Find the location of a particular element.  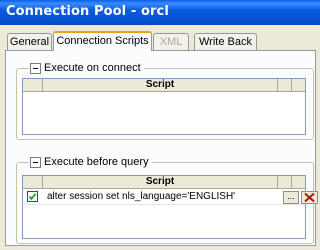

enabled-checkbox is located at coordinates (32, 196).